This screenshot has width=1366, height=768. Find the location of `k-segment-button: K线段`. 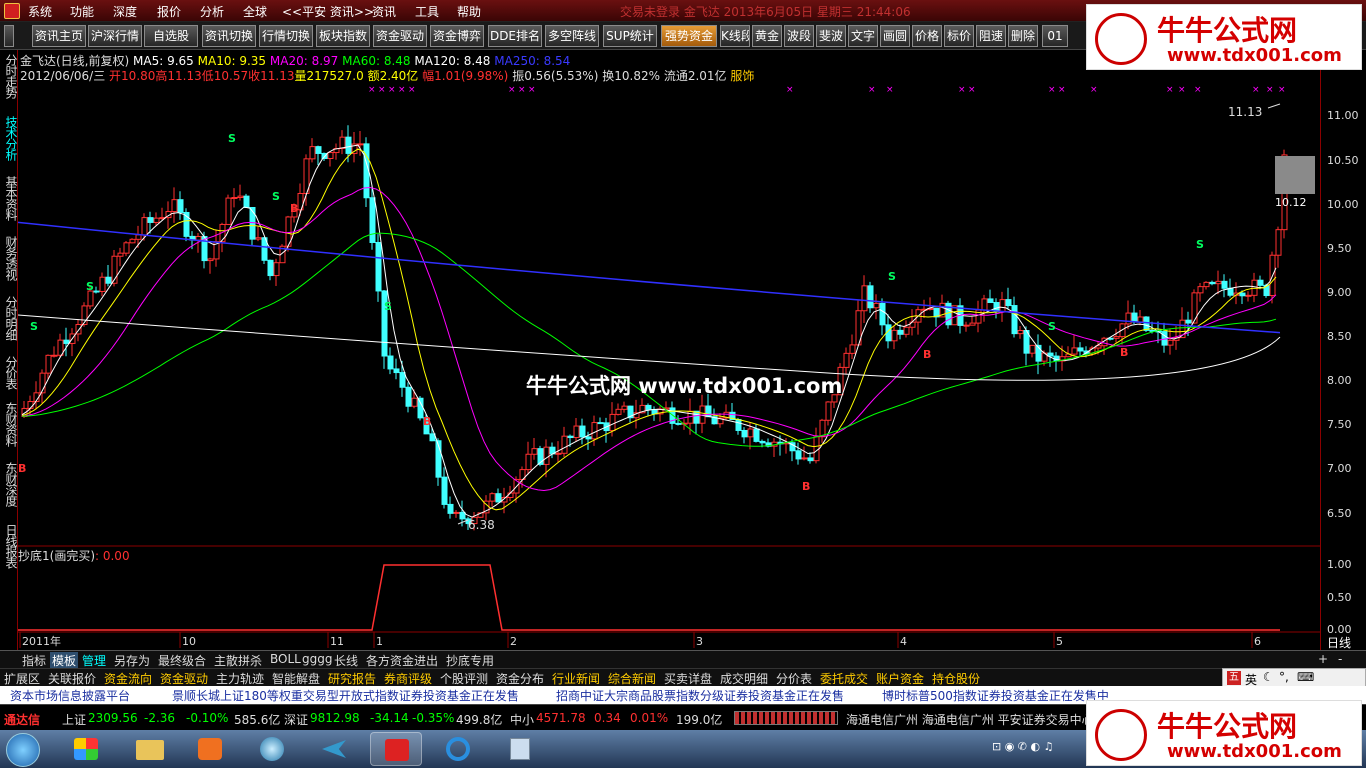

k-segment-button: K线段 is located at coordinates (735, 36).